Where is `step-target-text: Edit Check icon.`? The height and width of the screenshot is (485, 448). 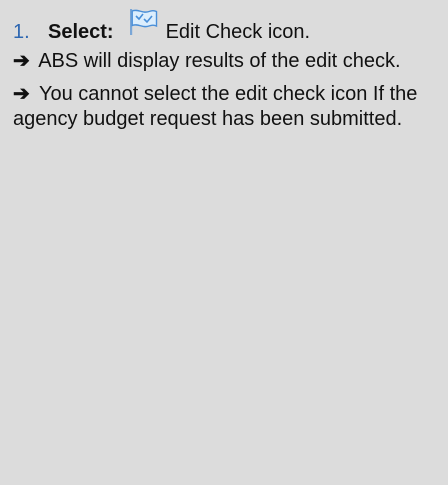 step-target-text: Edit Check icon. is located at coordinates (238, 32).